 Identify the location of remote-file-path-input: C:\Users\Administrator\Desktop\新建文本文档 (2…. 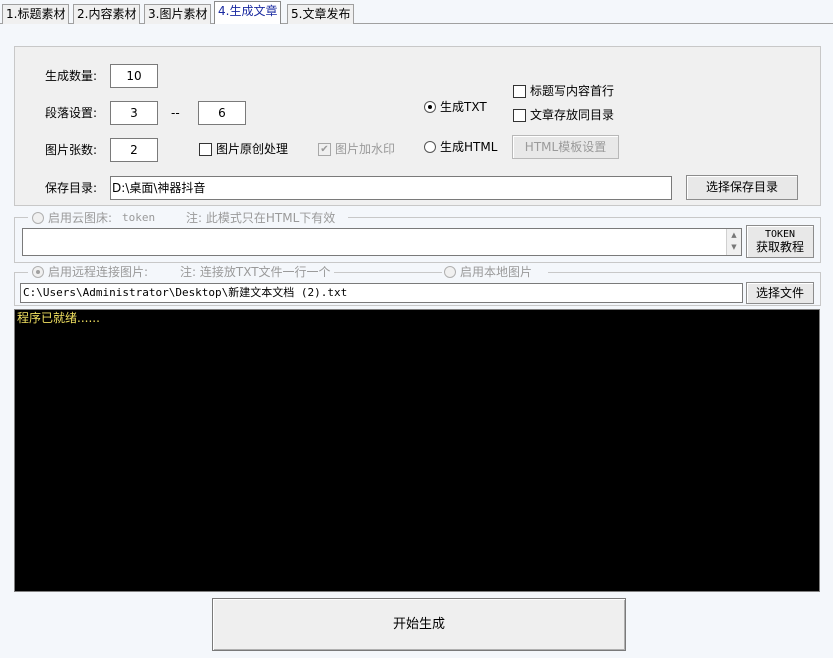
(381, 293).